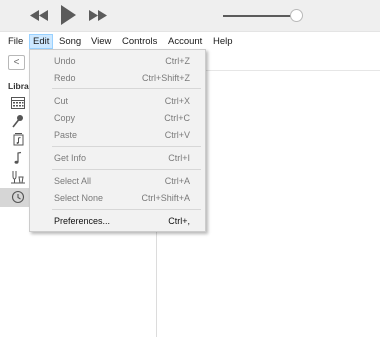 The image size is (380, 337). What do you see at coordinates (18, 121) in the screenshot?
I see `artists-icon` at bounding box center [18, 121].